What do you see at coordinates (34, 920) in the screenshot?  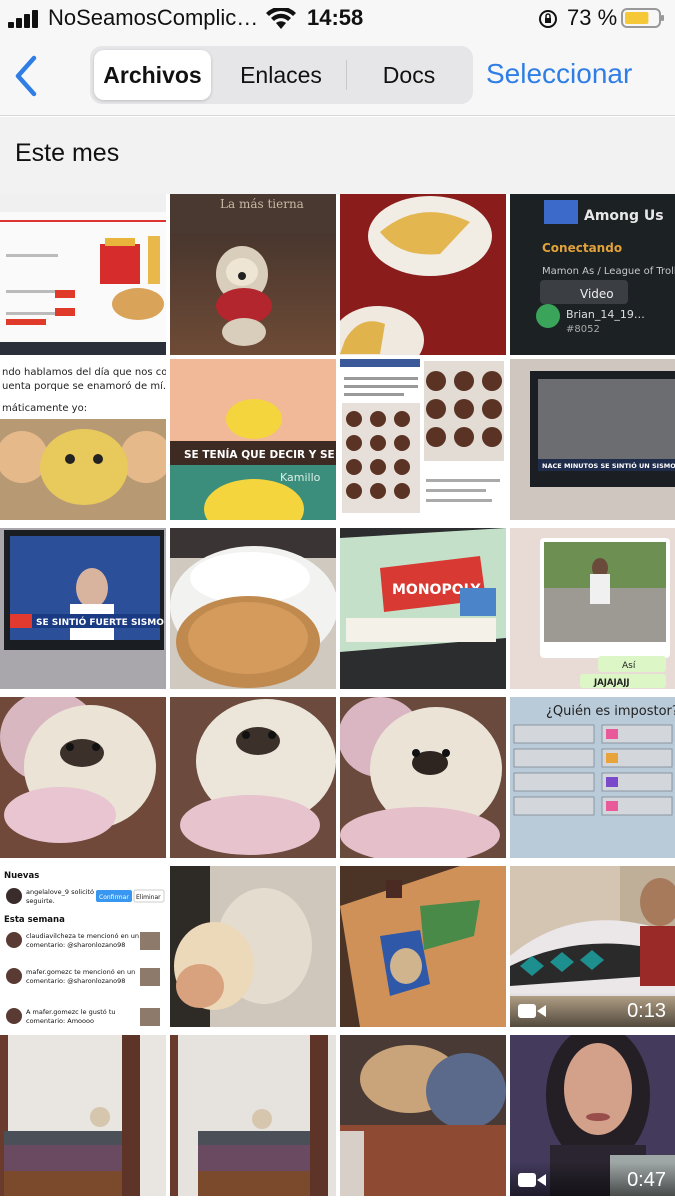 I see `svg-text: Esta semana` at bounding box center [34, 920].